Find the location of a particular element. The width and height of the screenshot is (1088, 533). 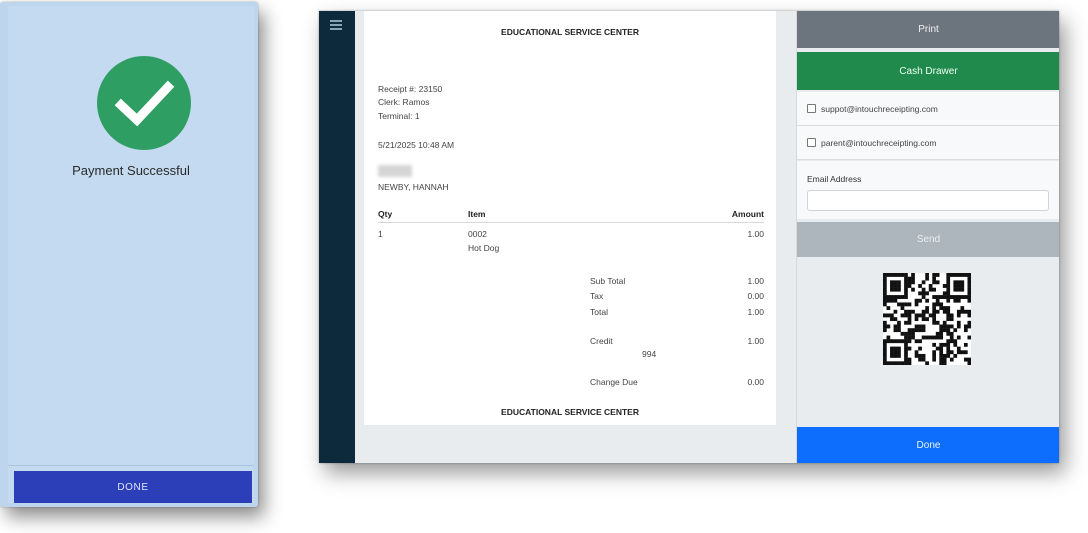

item-name: Hot Dog is located at coordinates (484, 248).